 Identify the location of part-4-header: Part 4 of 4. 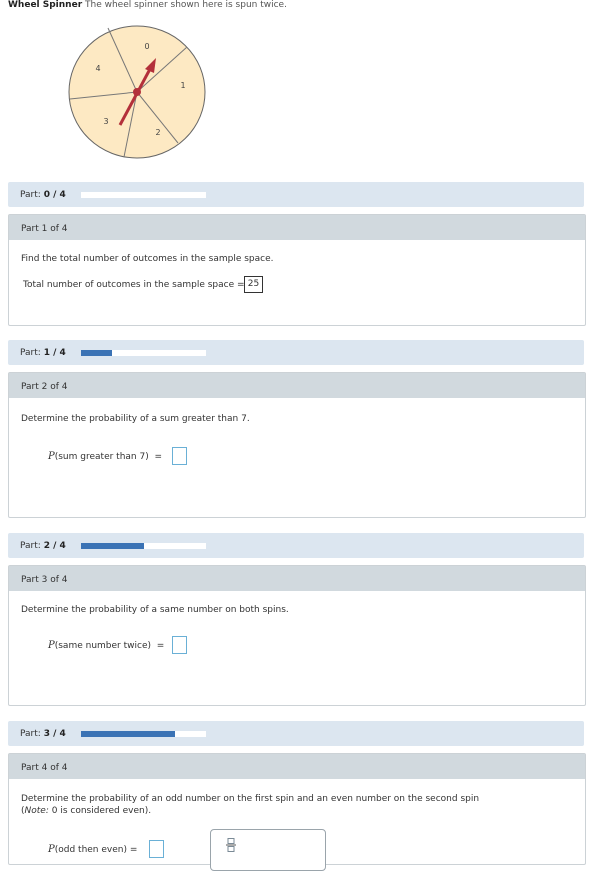
(297, 766).